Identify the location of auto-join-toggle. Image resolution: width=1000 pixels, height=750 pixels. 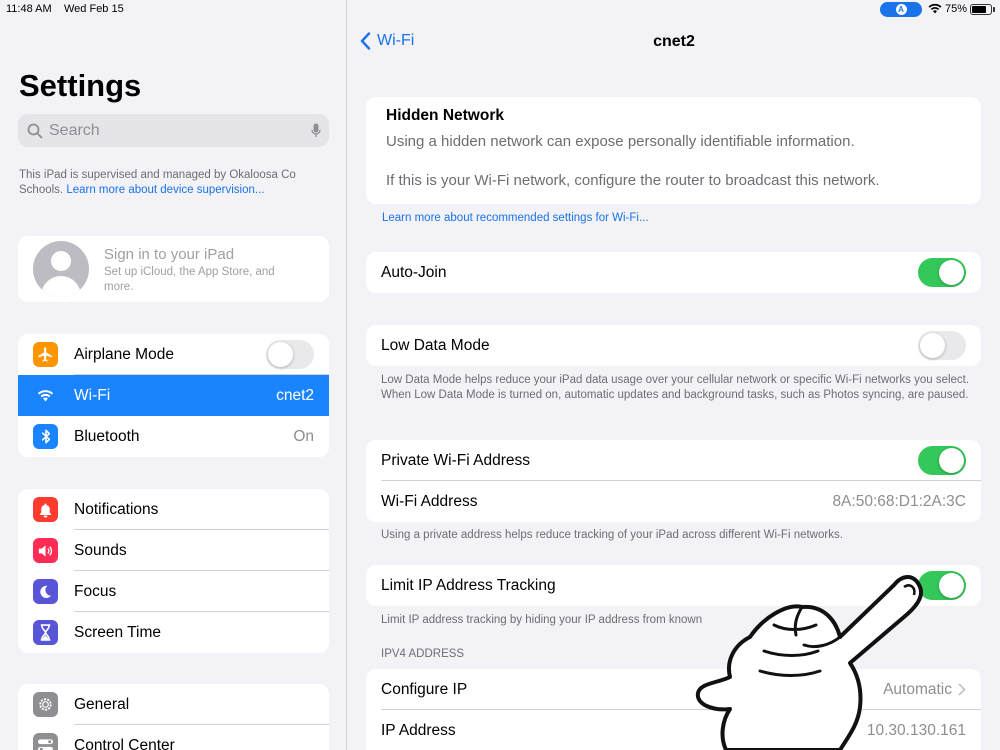
(942, 272).